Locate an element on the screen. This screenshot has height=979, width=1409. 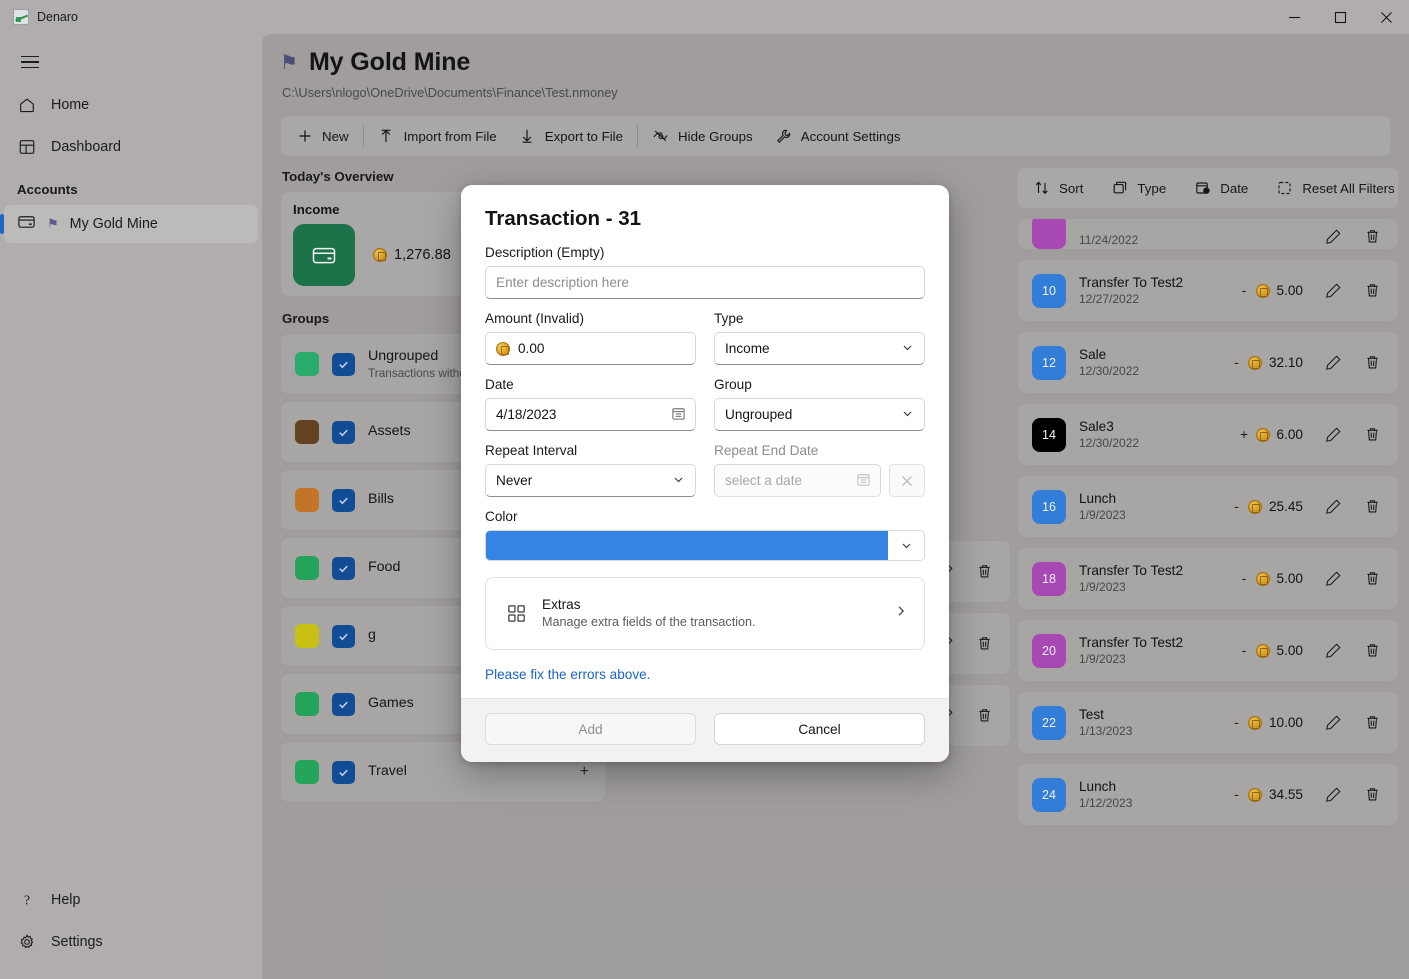
sidebar-item-my-gold-mine: ⚑ My Gold Mine is located at coordinates (129, 224).